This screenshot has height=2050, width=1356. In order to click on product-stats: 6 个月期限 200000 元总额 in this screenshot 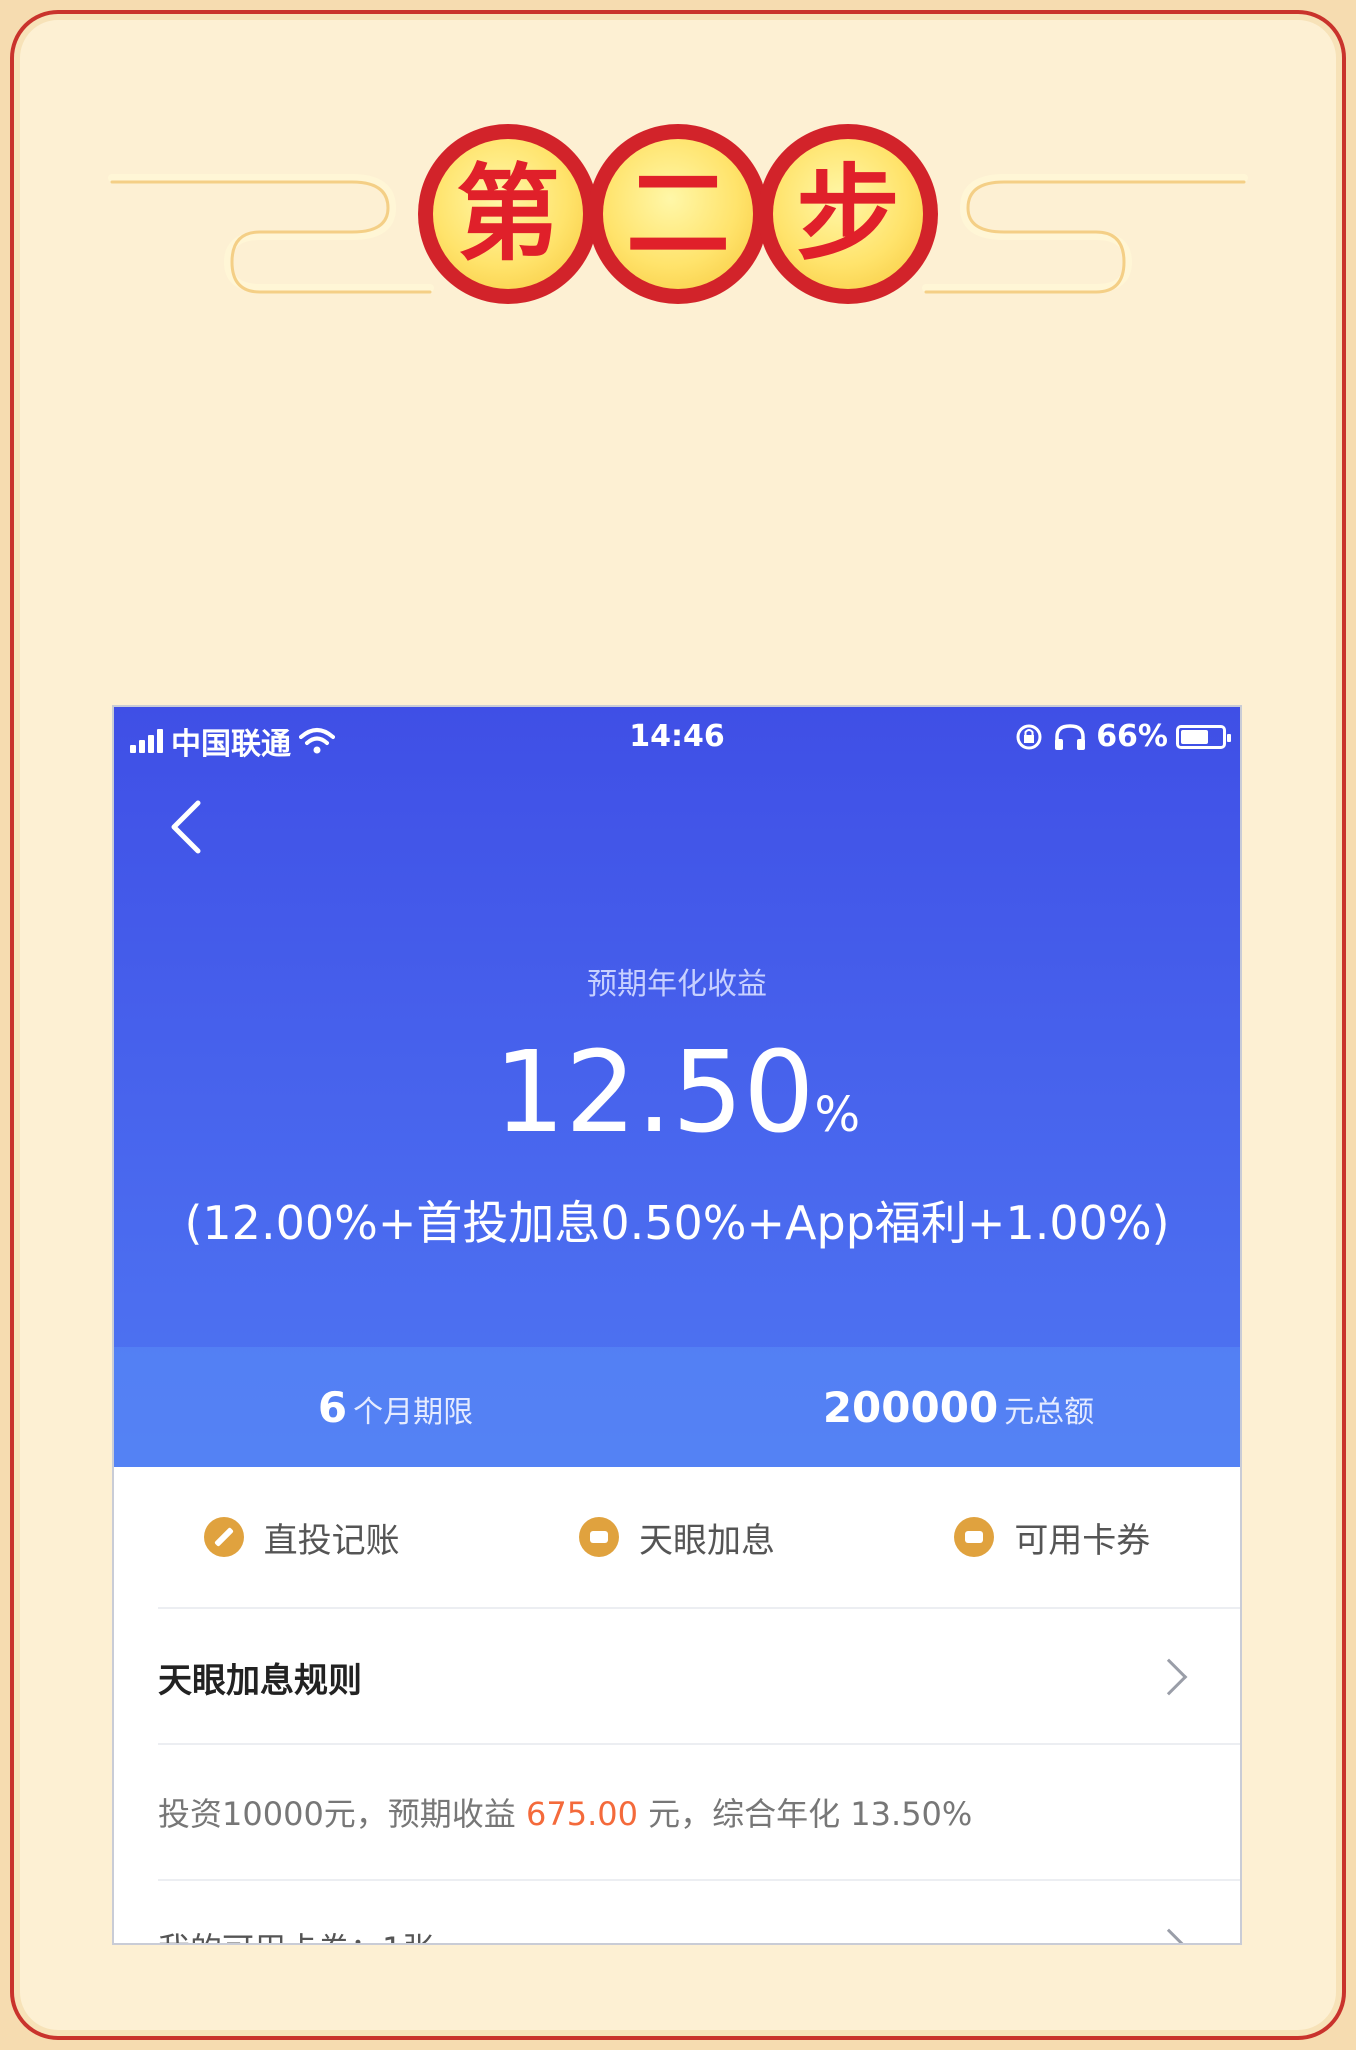, I will do `click(677, 1407)`.